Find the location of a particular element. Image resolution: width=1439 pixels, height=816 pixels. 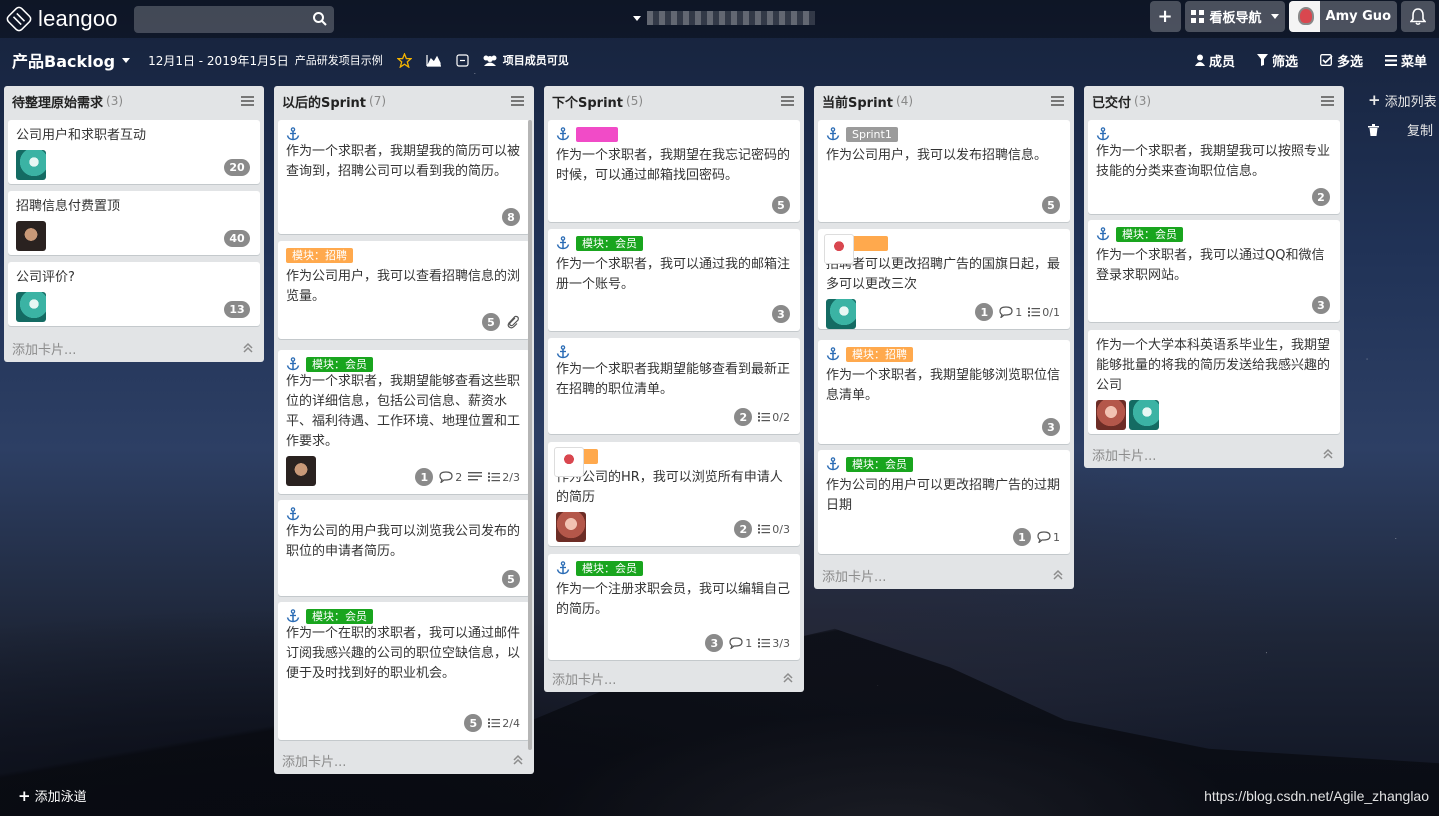

card: 模块：招聘 作为公司用户，我可以查看招聘信息的浏览量。 5 is located at coordinates (404, 290).